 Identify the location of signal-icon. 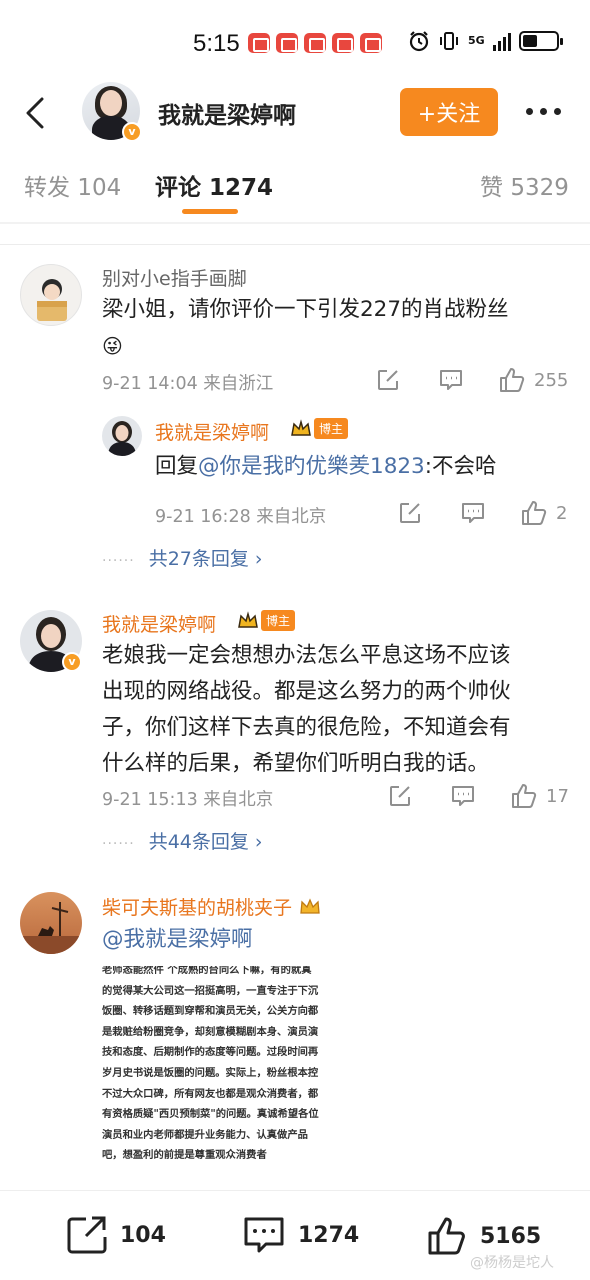
(501, 41).